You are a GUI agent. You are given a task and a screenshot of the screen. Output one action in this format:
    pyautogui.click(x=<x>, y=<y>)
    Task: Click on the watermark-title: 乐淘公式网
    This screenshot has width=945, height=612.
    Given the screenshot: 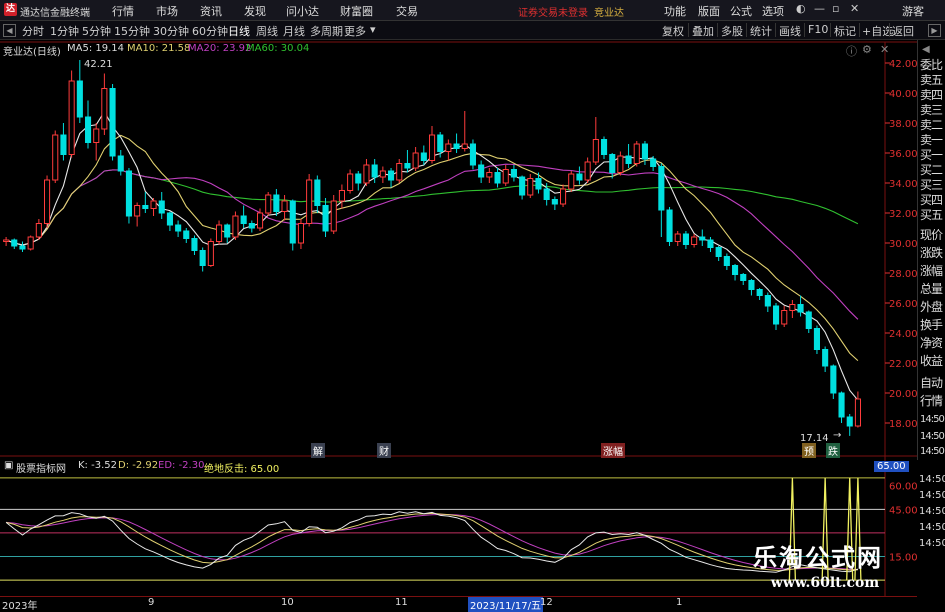 What is the action you would take?
    pyautogui.click(x=818, y=558)
    